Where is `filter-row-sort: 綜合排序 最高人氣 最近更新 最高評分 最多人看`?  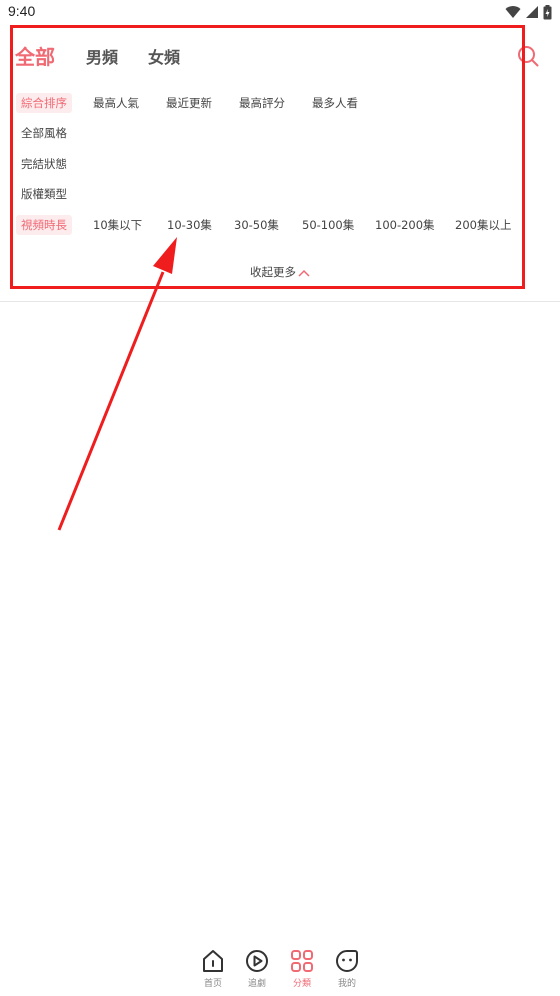
filter-row-sort: 綜合排序 最高人氣 最近更新 最高評分 最多人看 is located at coordinates (280, 105).